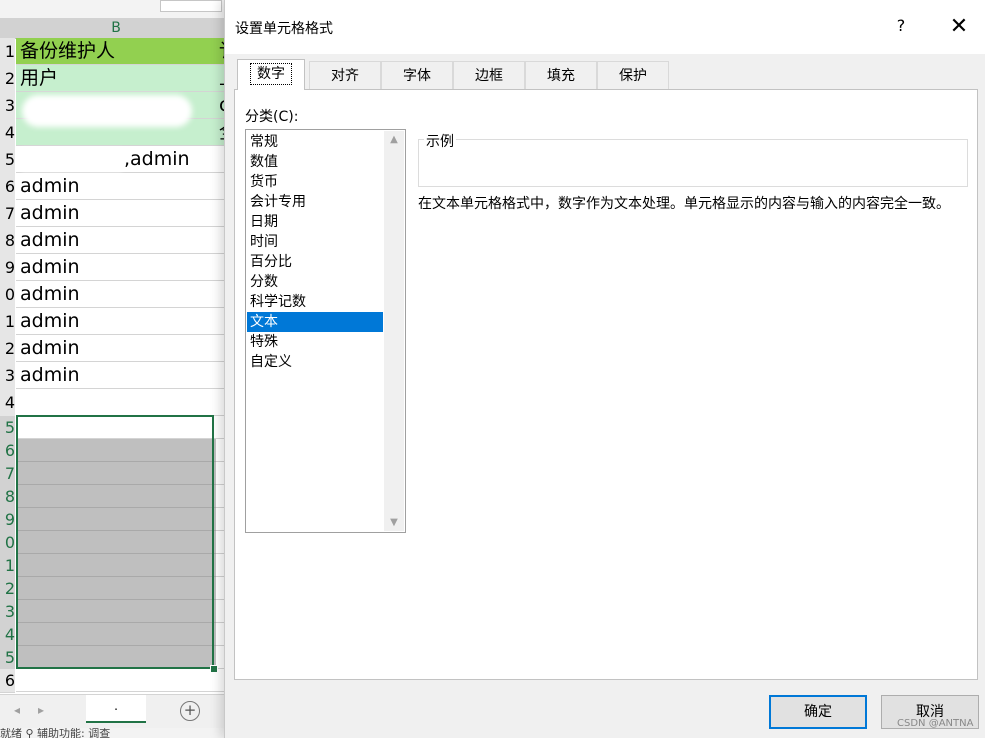 The height and width of the screenshot is (738, 985). I want to click on column-header-row: B, so click(115, 28).